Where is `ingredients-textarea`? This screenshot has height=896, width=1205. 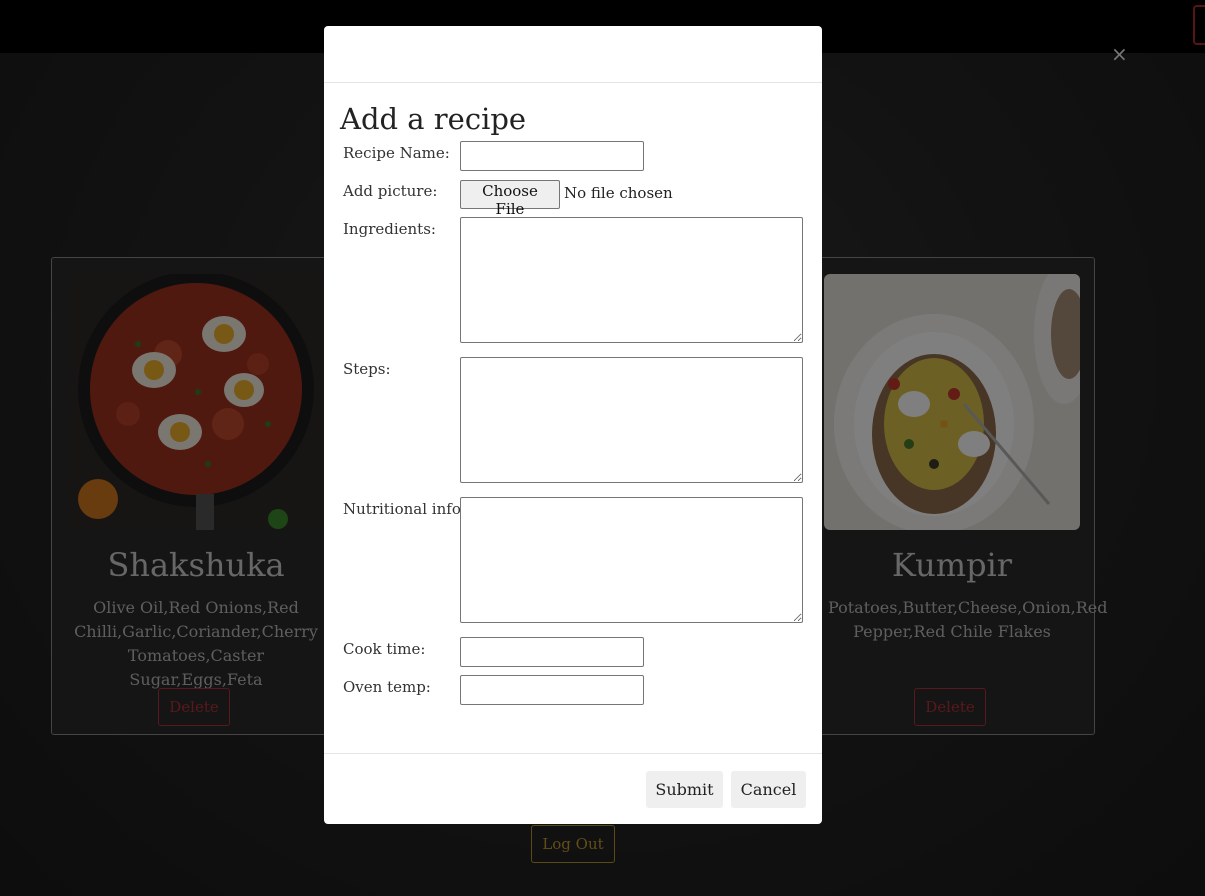
ingredients-textarea is located at coordinates (631, 280).